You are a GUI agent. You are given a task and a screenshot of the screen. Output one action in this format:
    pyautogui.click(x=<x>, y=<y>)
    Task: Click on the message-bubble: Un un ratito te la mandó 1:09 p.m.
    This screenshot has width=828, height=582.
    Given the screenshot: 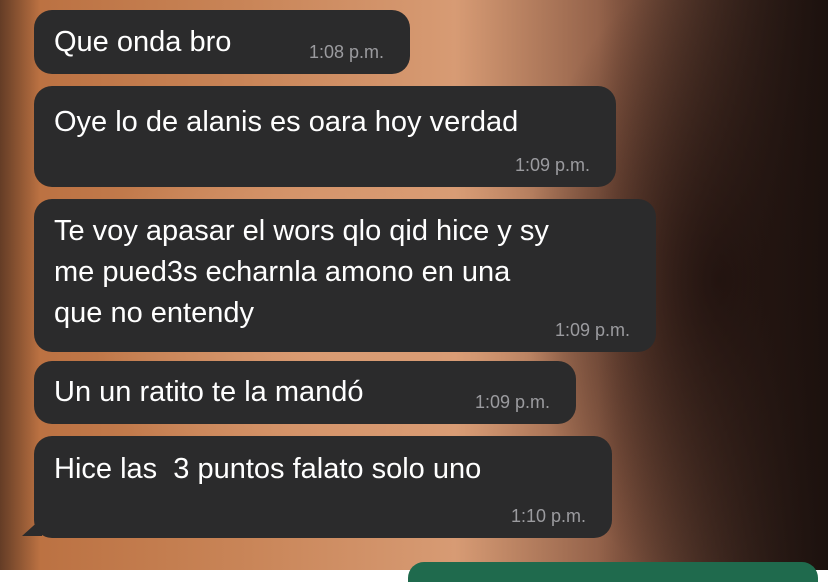 What is the action you would take?
    pyautogui.click(x=305, y=392)
    